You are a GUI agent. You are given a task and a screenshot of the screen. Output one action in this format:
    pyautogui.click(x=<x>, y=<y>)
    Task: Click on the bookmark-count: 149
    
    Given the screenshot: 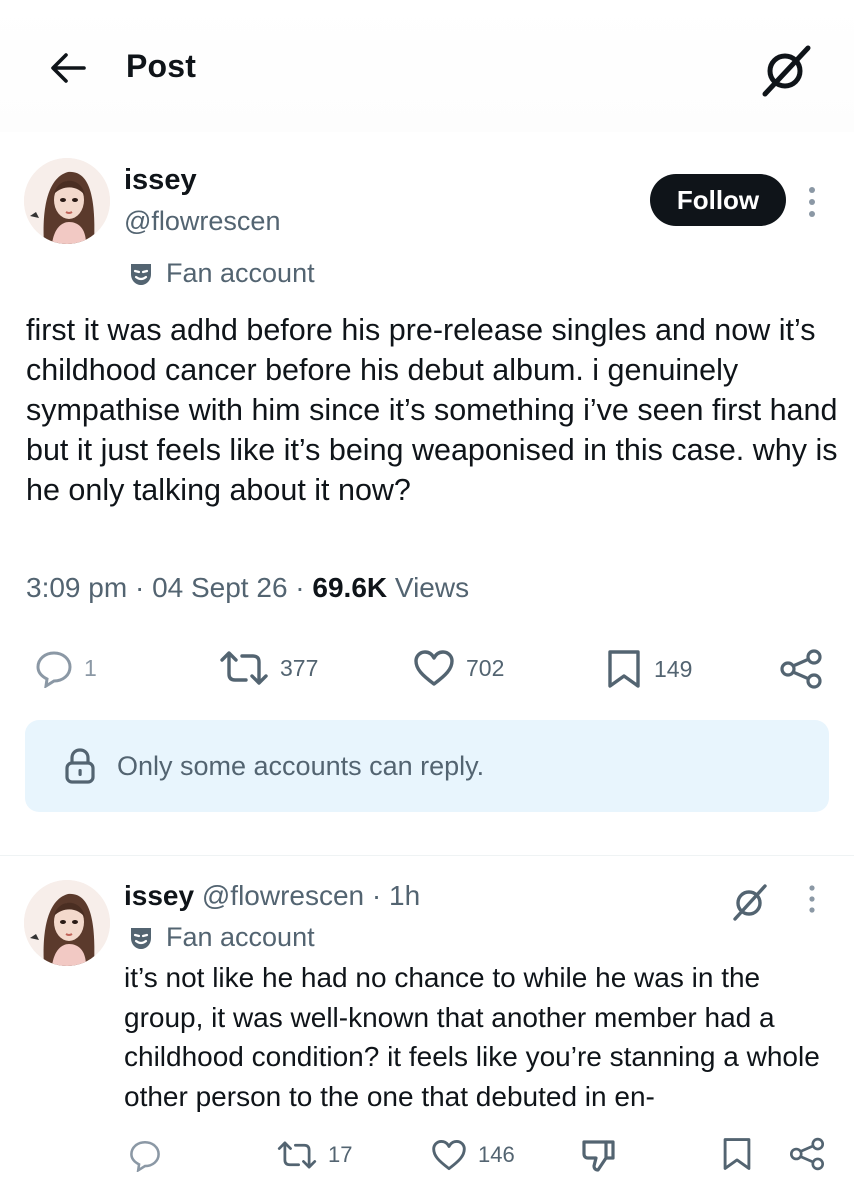 What is the action you would take?
    pyautogui.click(x=673, y=668)
    